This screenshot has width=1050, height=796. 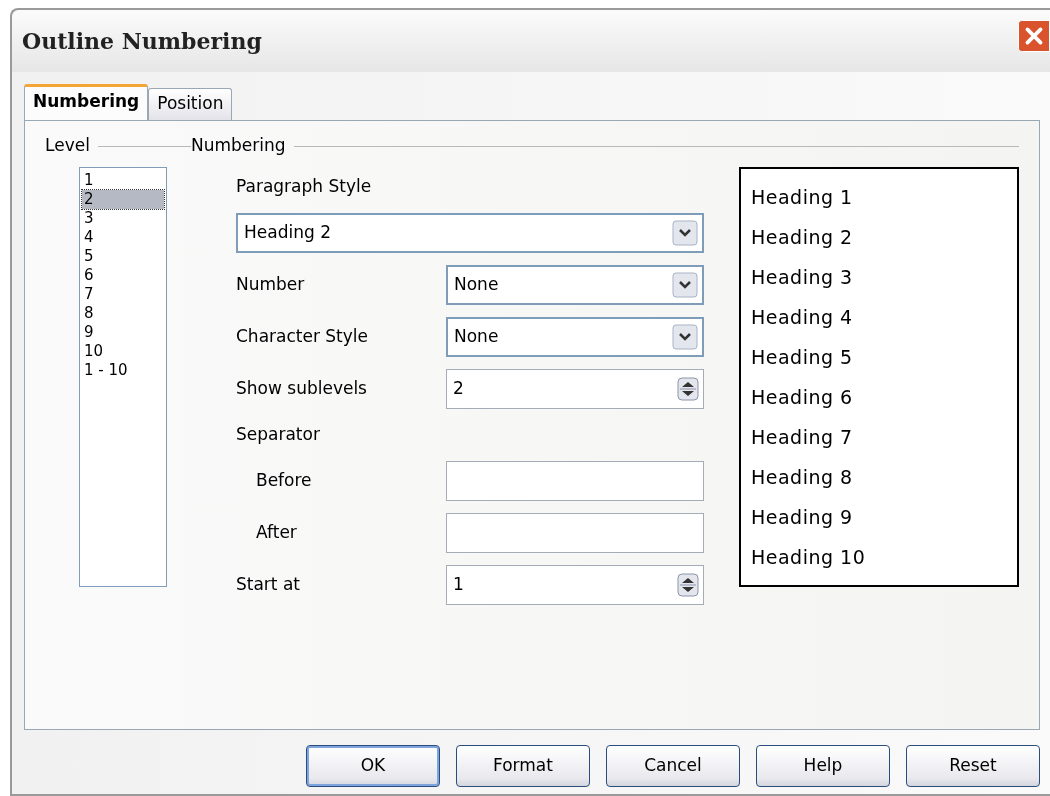 I want to click on preview-text: Heading 8, so click(x=802, y=477).